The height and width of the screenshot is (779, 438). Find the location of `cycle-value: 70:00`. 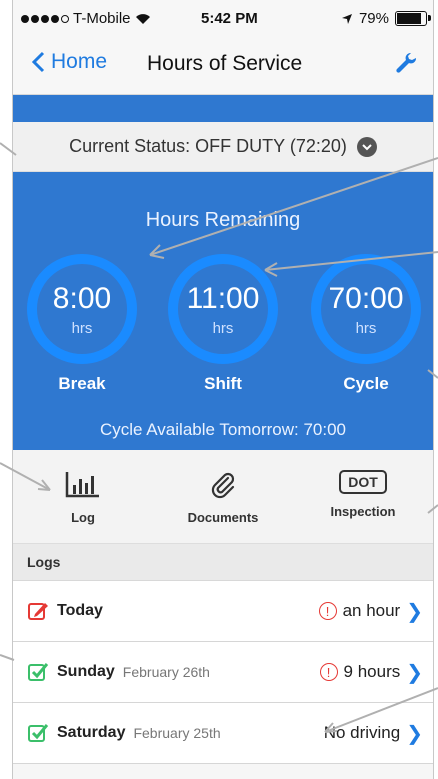

cycle-value: 70:00 is located at coordinates (366, 298).